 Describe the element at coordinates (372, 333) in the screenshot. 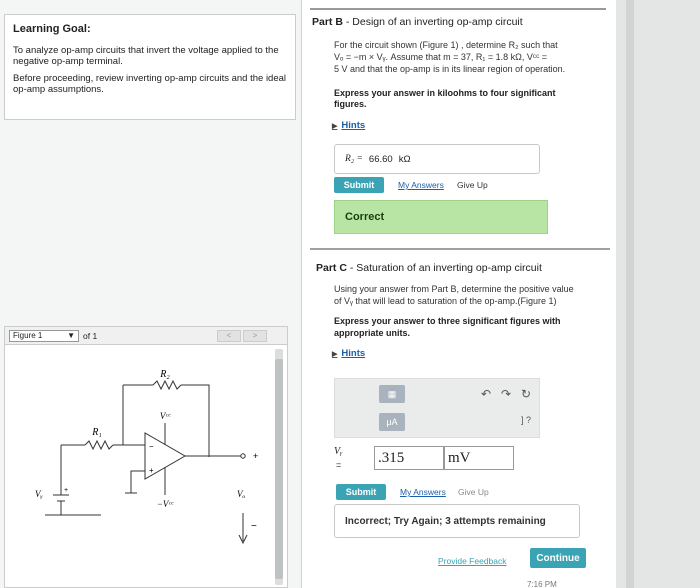

I see `part-c-express-2: appropriate units.` at that location.